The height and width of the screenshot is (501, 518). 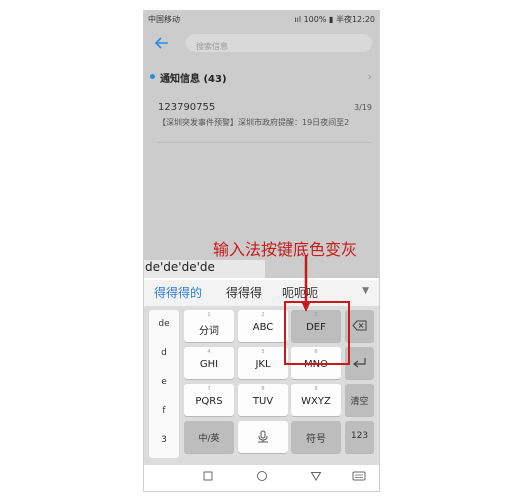 What do you see at coordinates (365, 291) in the screenshot?
I see `chevron-down-icon: ▼` at bounding box center [365, 291].